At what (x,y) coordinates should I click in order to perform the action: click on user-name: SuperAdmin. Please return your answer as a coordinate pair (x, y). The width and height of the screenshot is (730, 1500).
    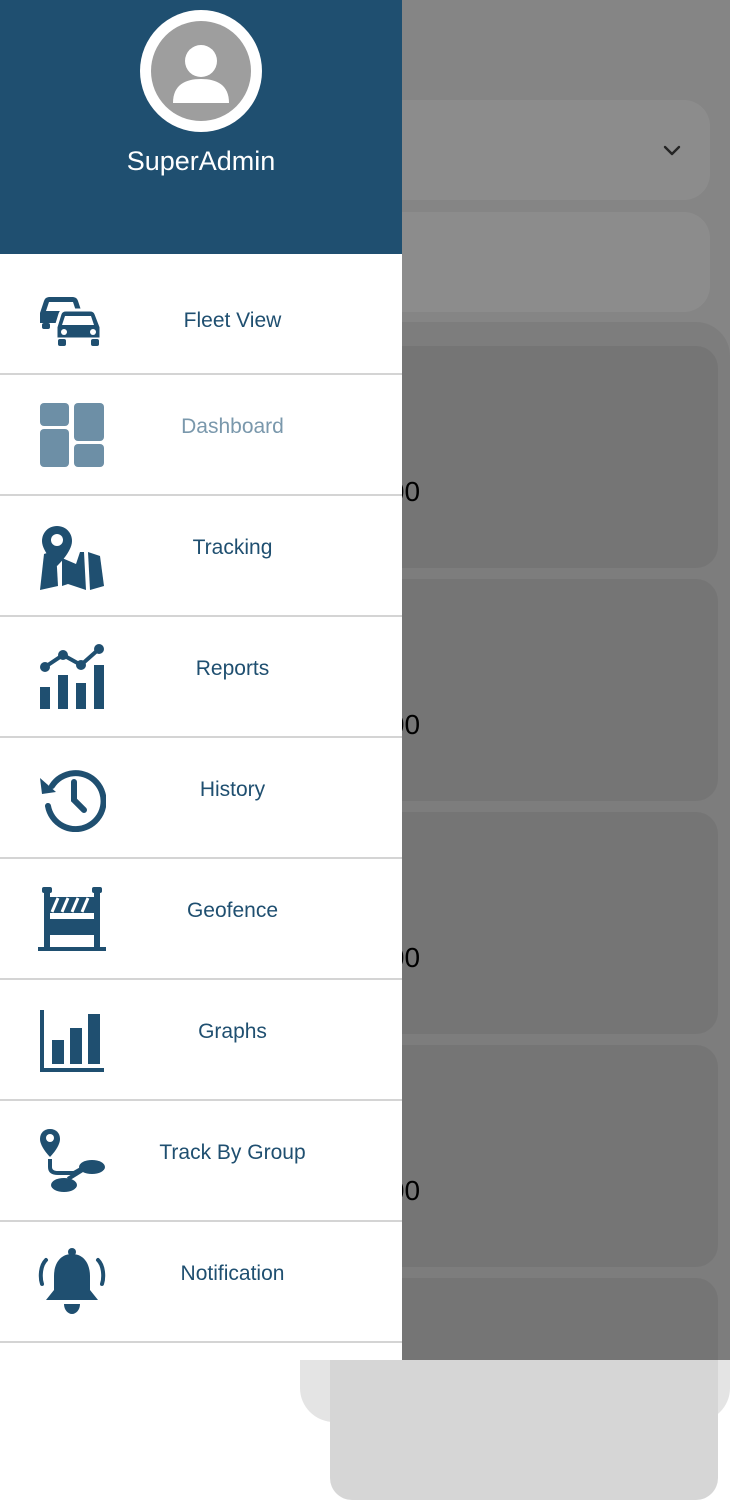
    Looking at the image, I should click on (201, 161).